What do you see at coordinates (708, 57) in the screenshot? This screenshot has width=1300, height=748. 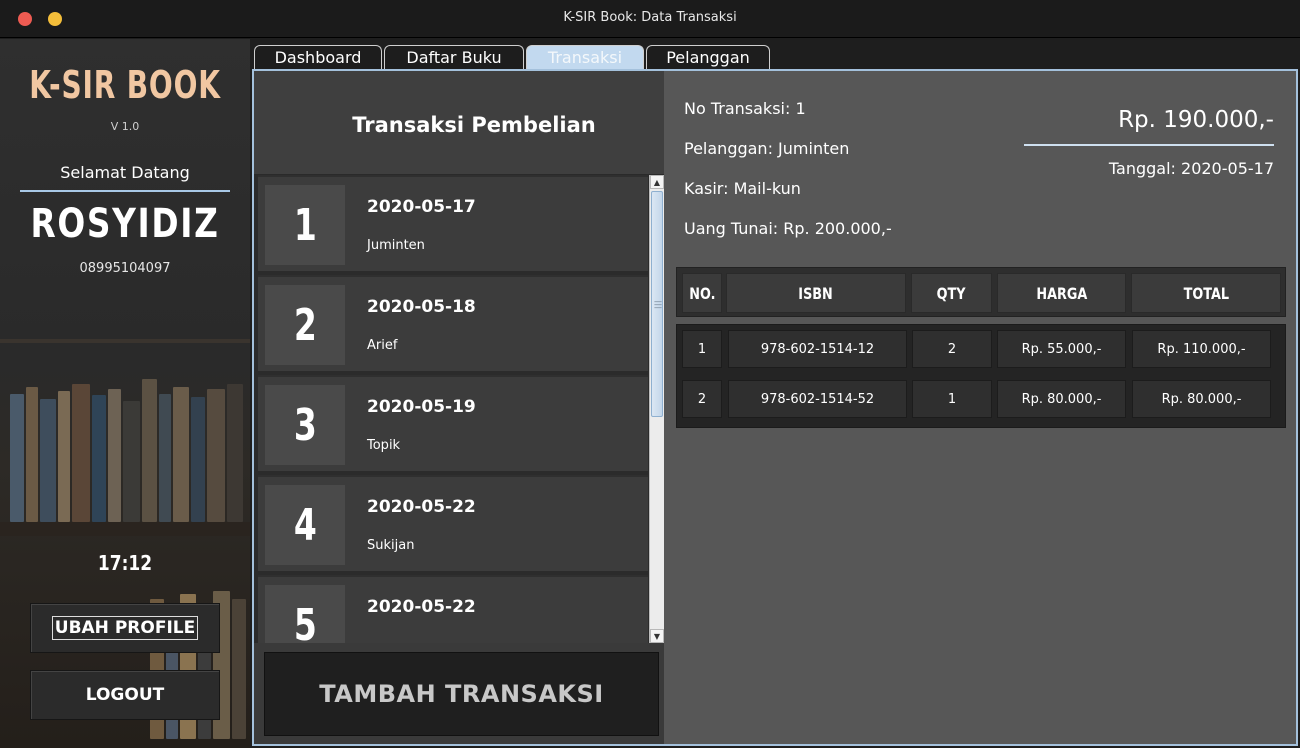 I see `tab-pelanggan: Pelanggan` at bounding box center [708, 57].